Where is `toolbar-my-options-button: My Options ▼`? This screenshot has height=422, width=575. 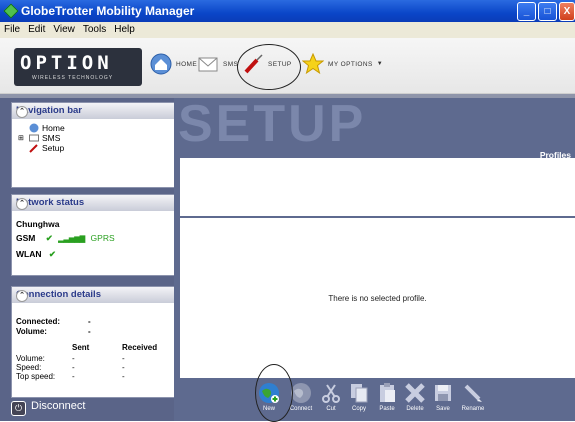 toolbar-my-options-button: My Options ▼ is located at coordinates (342, 64).